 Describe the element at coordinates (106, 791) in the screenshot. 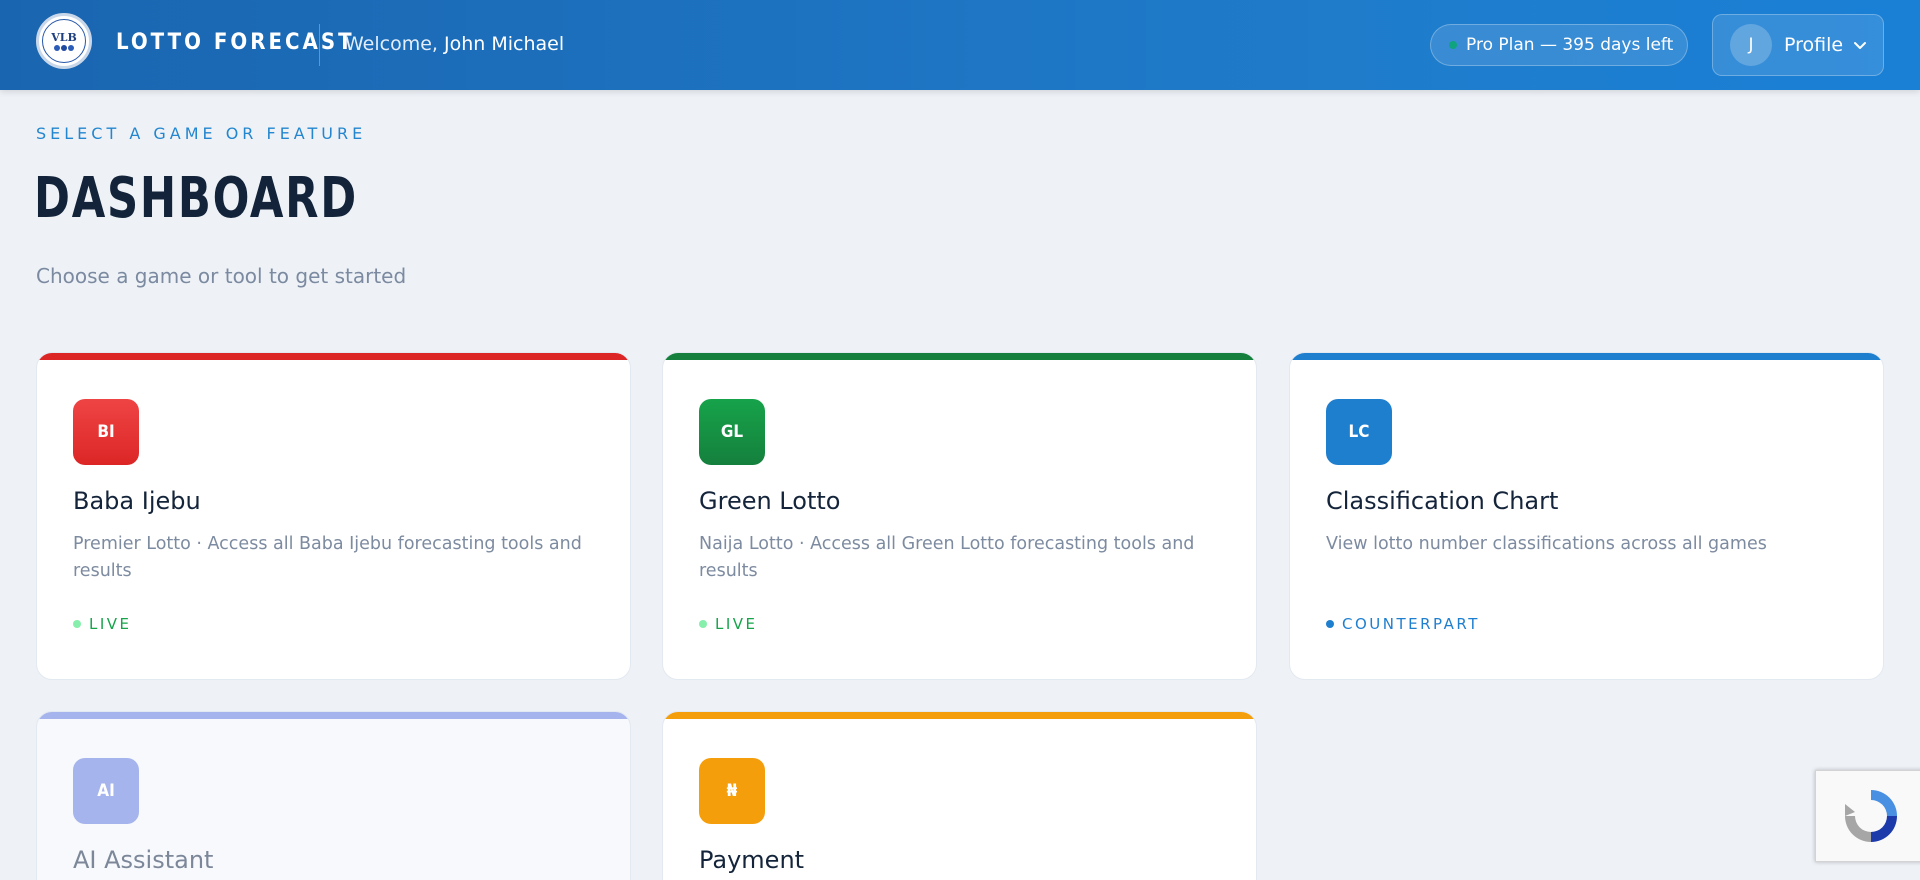

I see `ai-assistant-icon: AI` at that location.